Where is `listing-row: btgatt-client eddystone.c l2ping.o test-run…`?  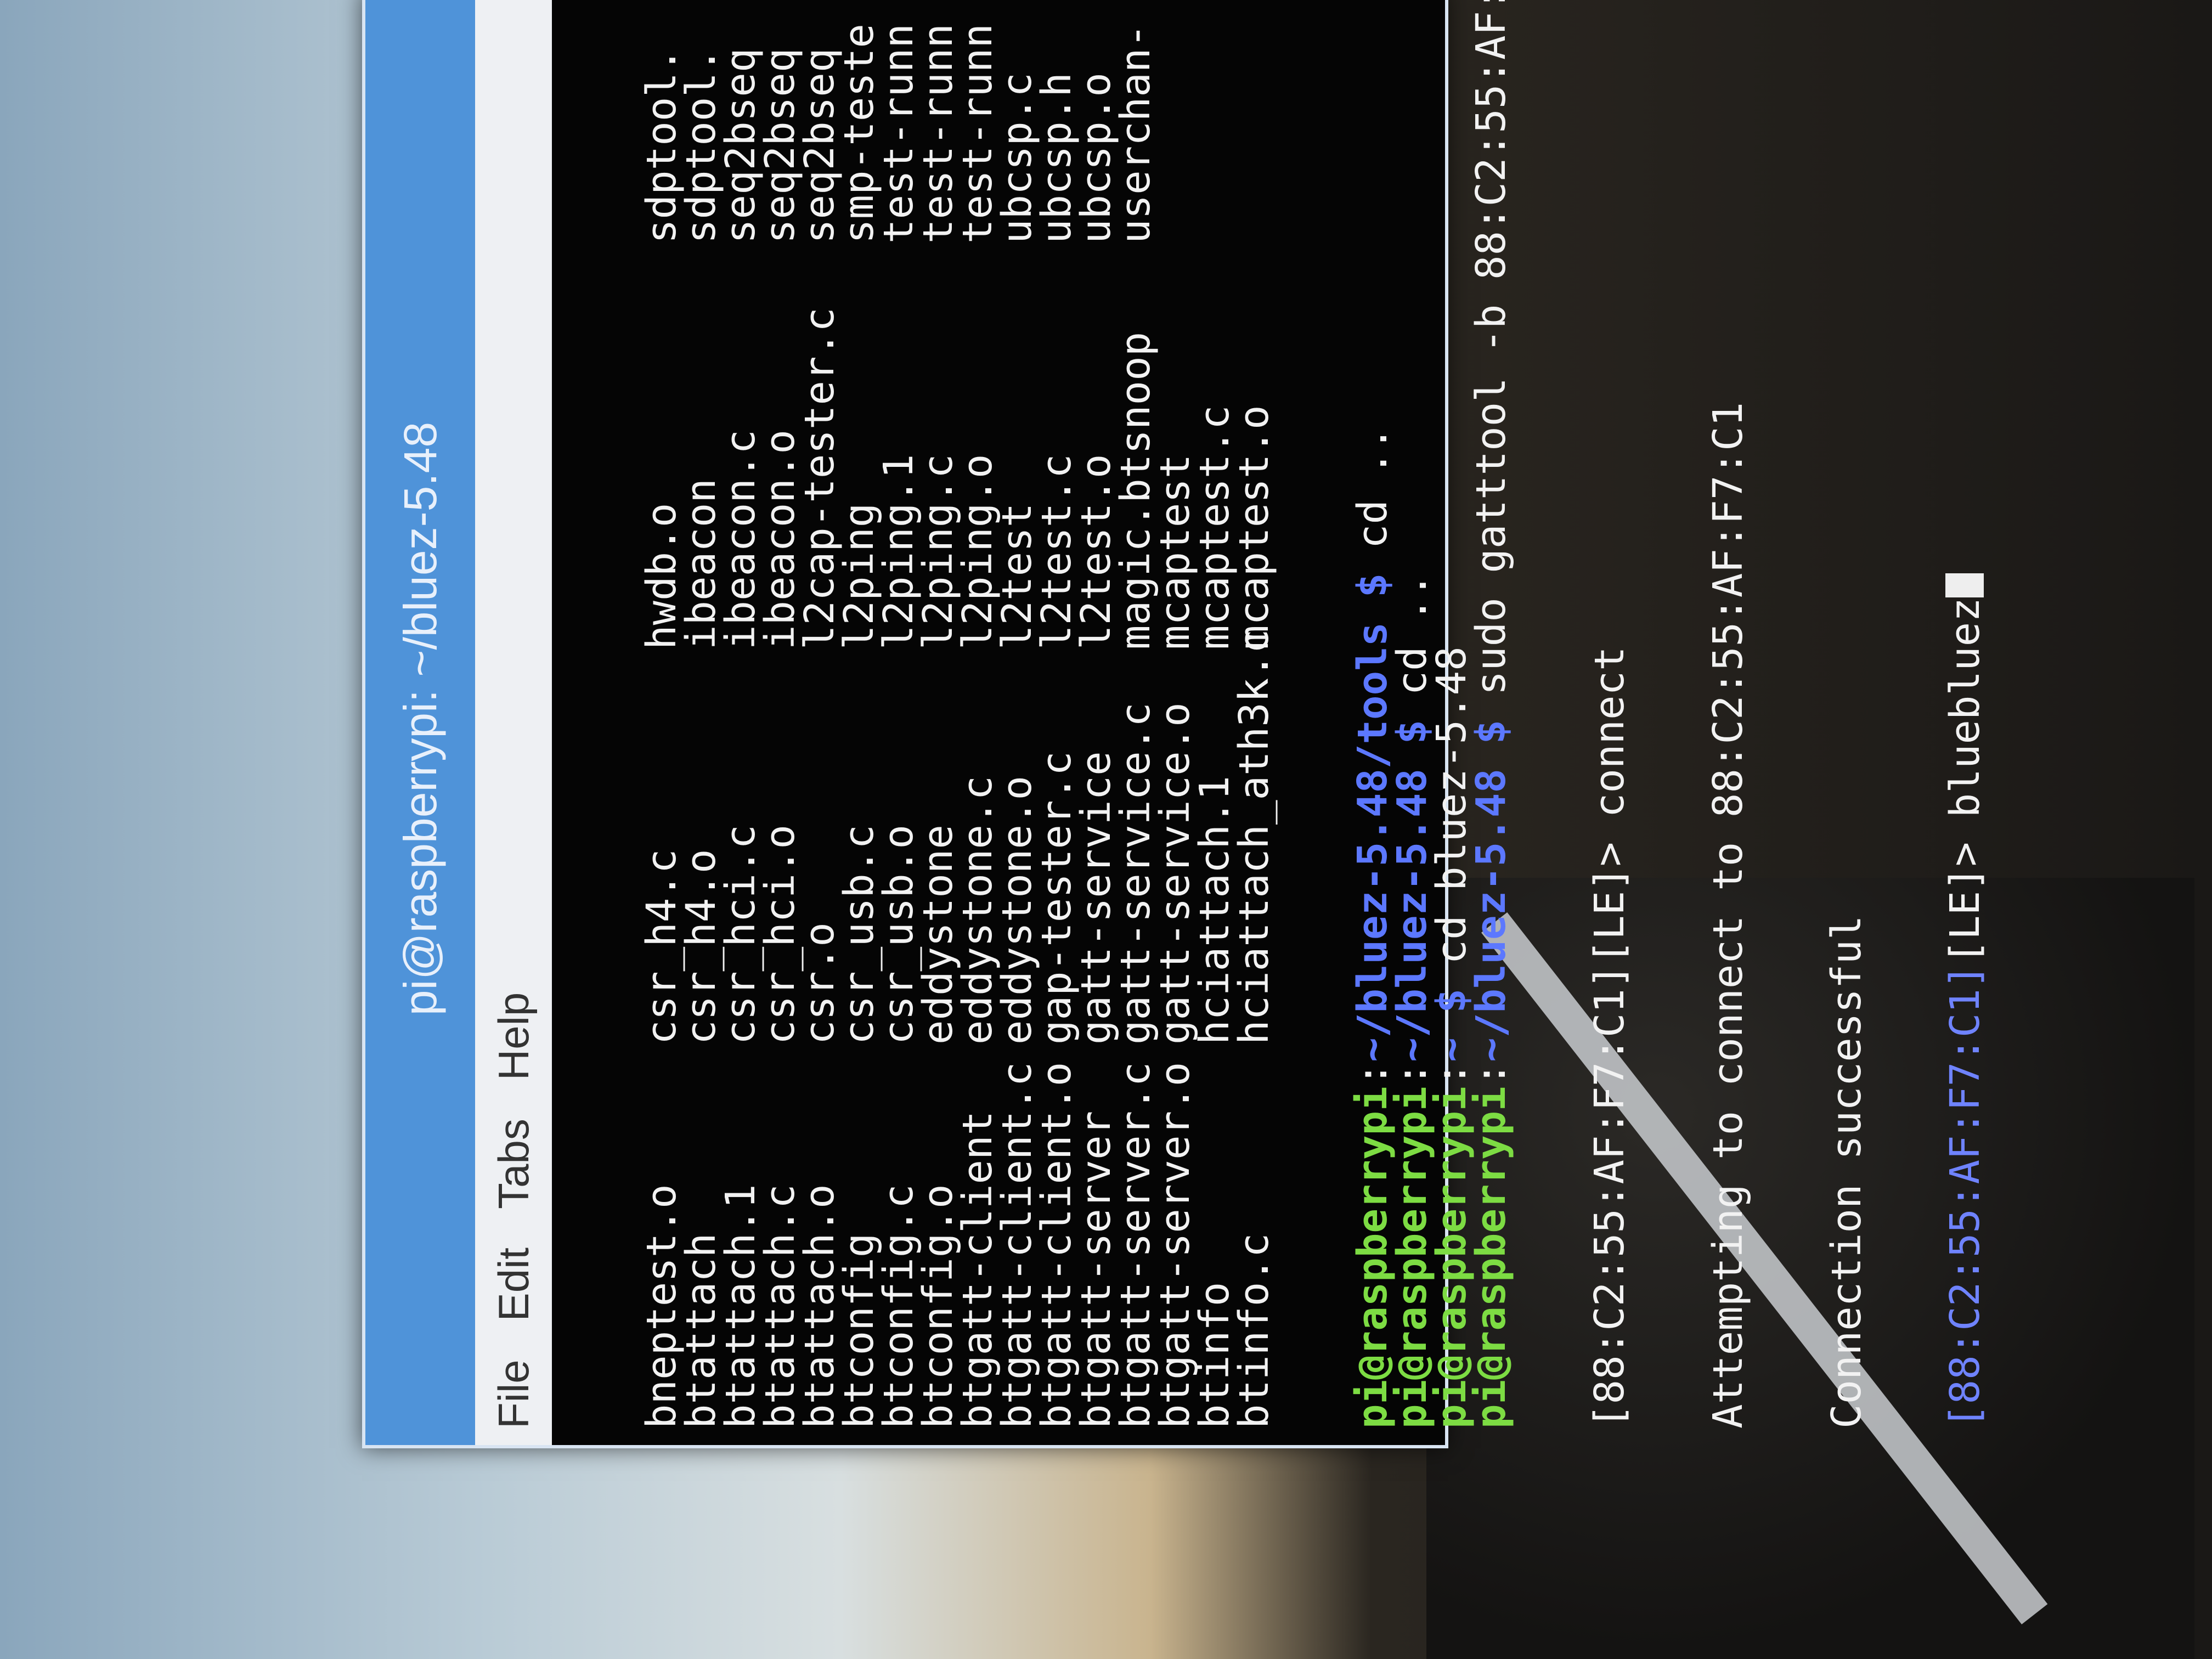
listing-row: btgatt-client eddystone.c l2ping.o test-run… is located at coordinates (978, 719).